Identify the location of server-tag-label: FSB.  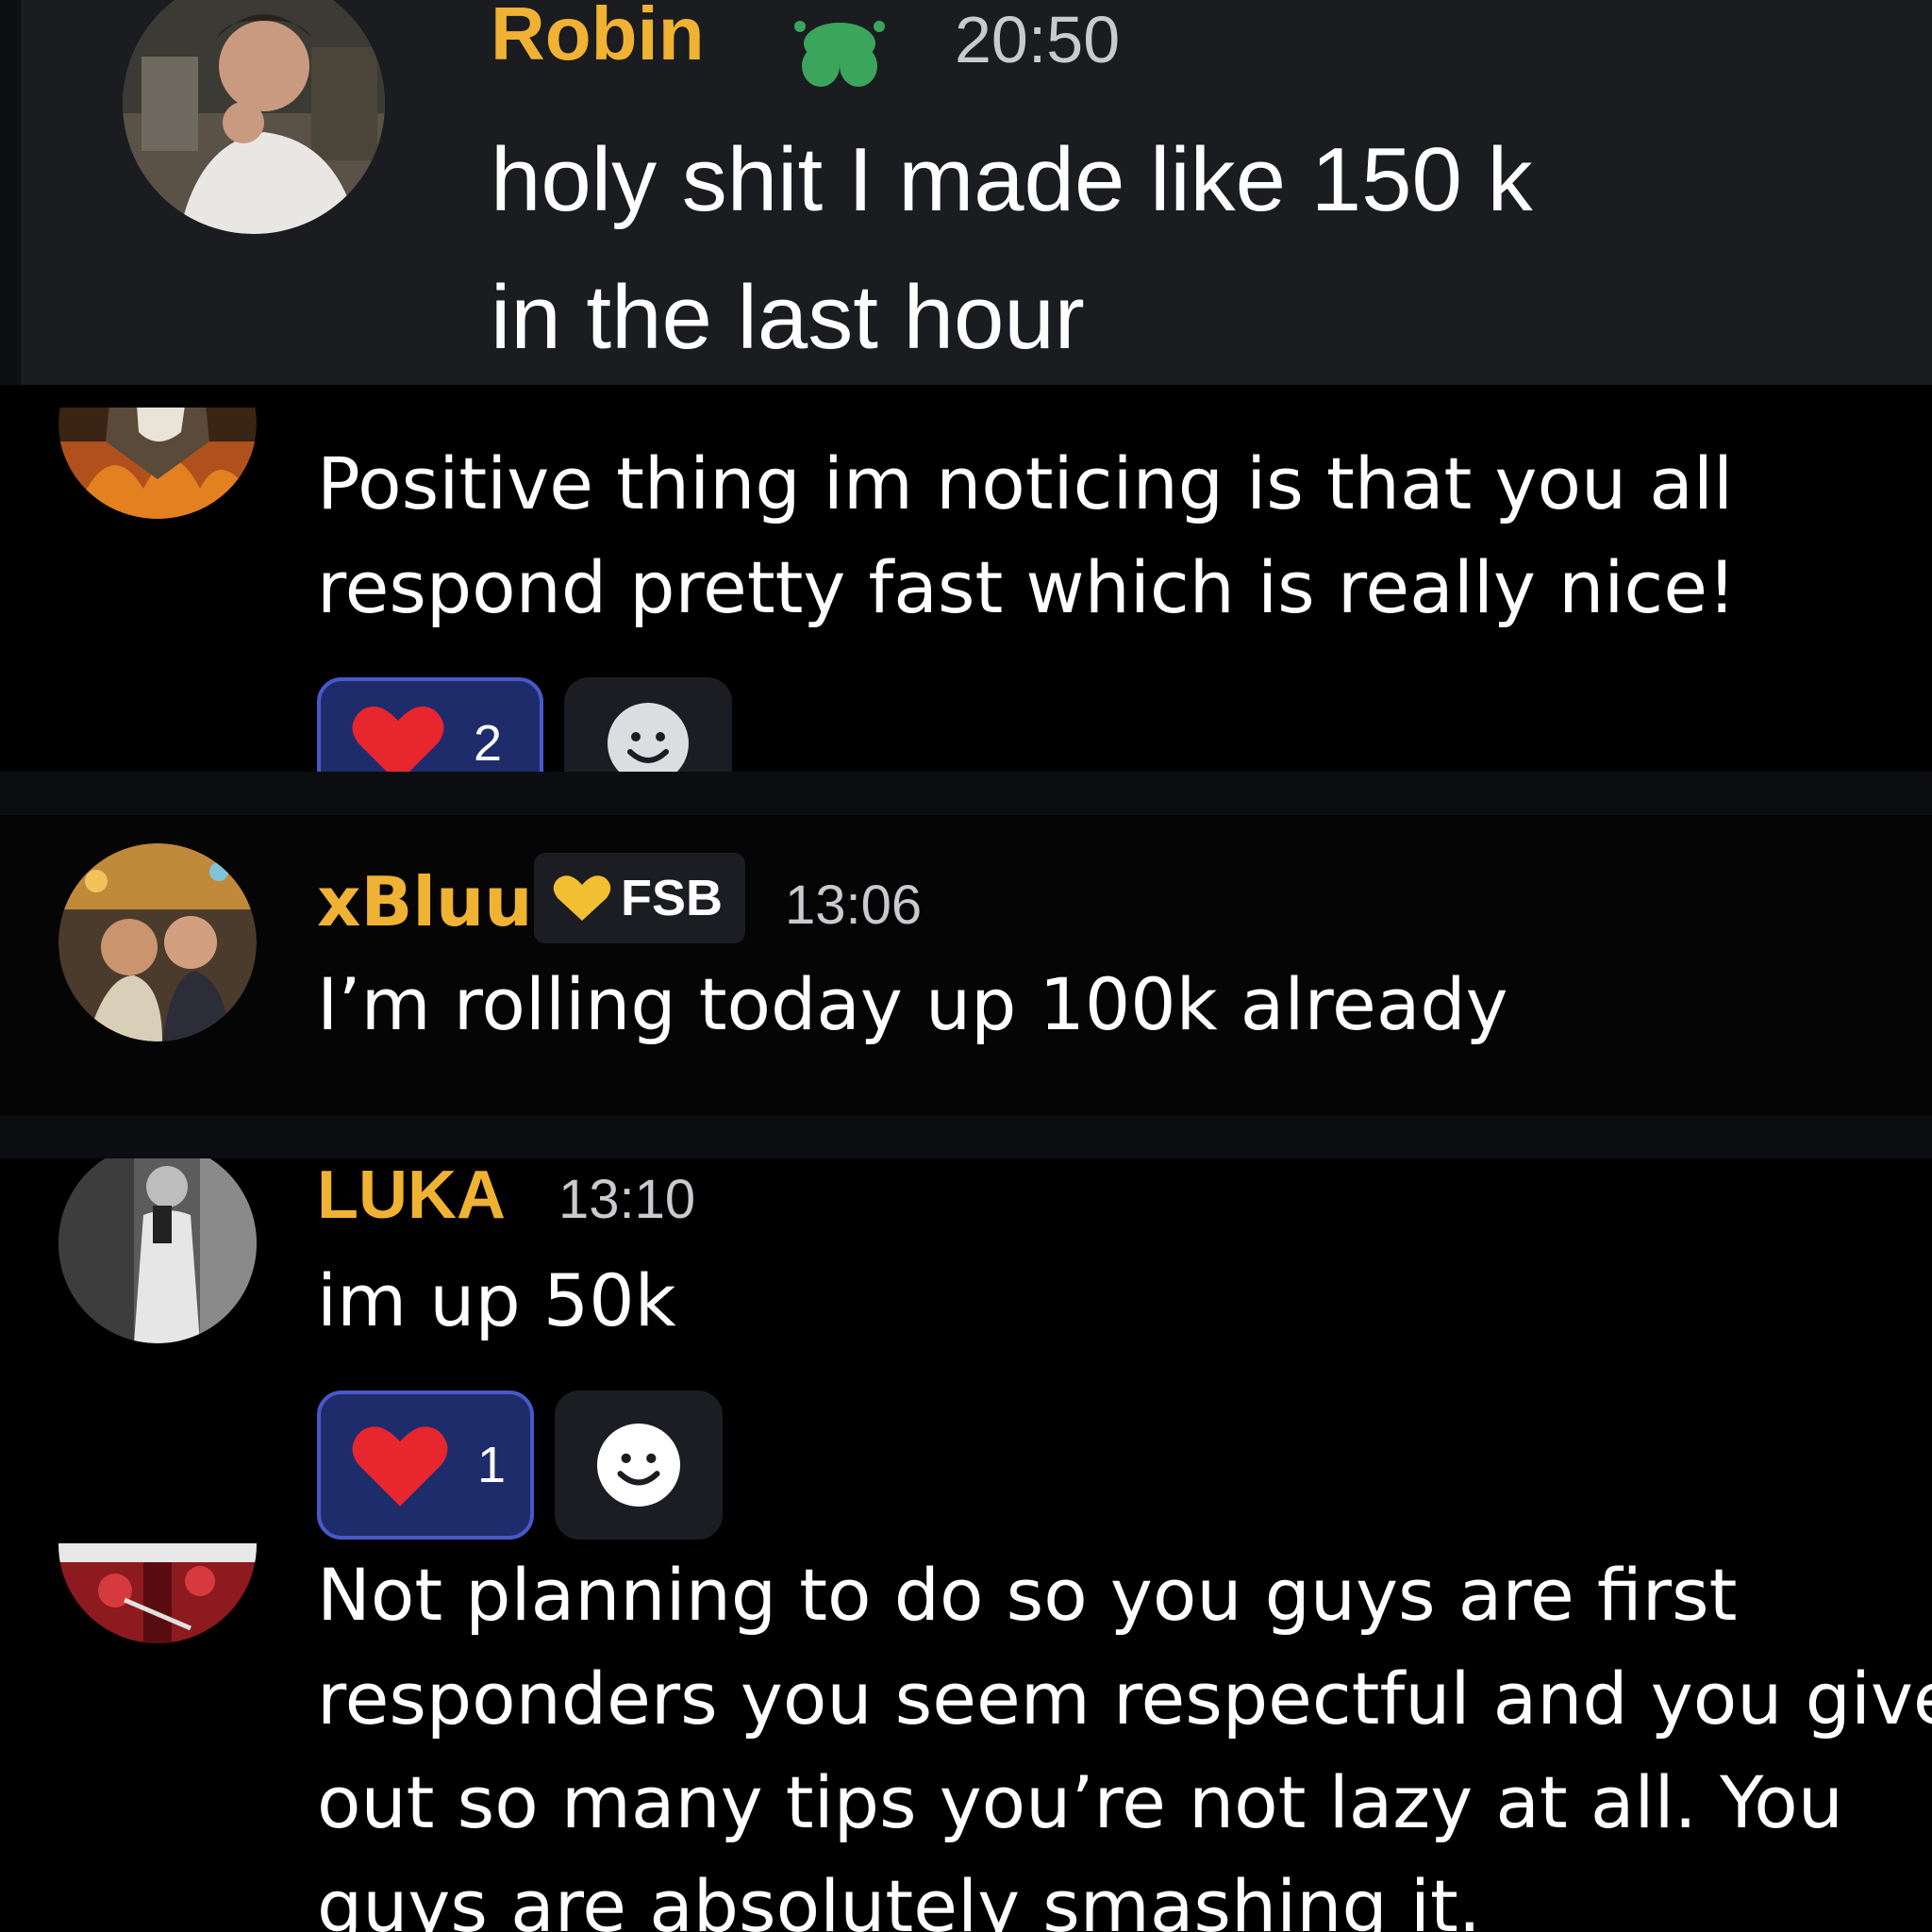
(672, 898).